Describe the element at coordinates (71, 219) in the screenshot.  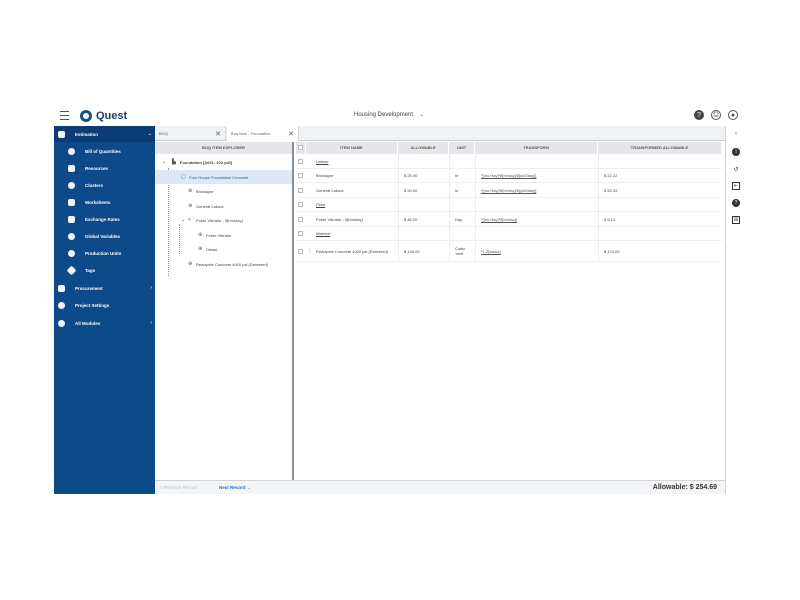
I see `exchange-icon` at that location.